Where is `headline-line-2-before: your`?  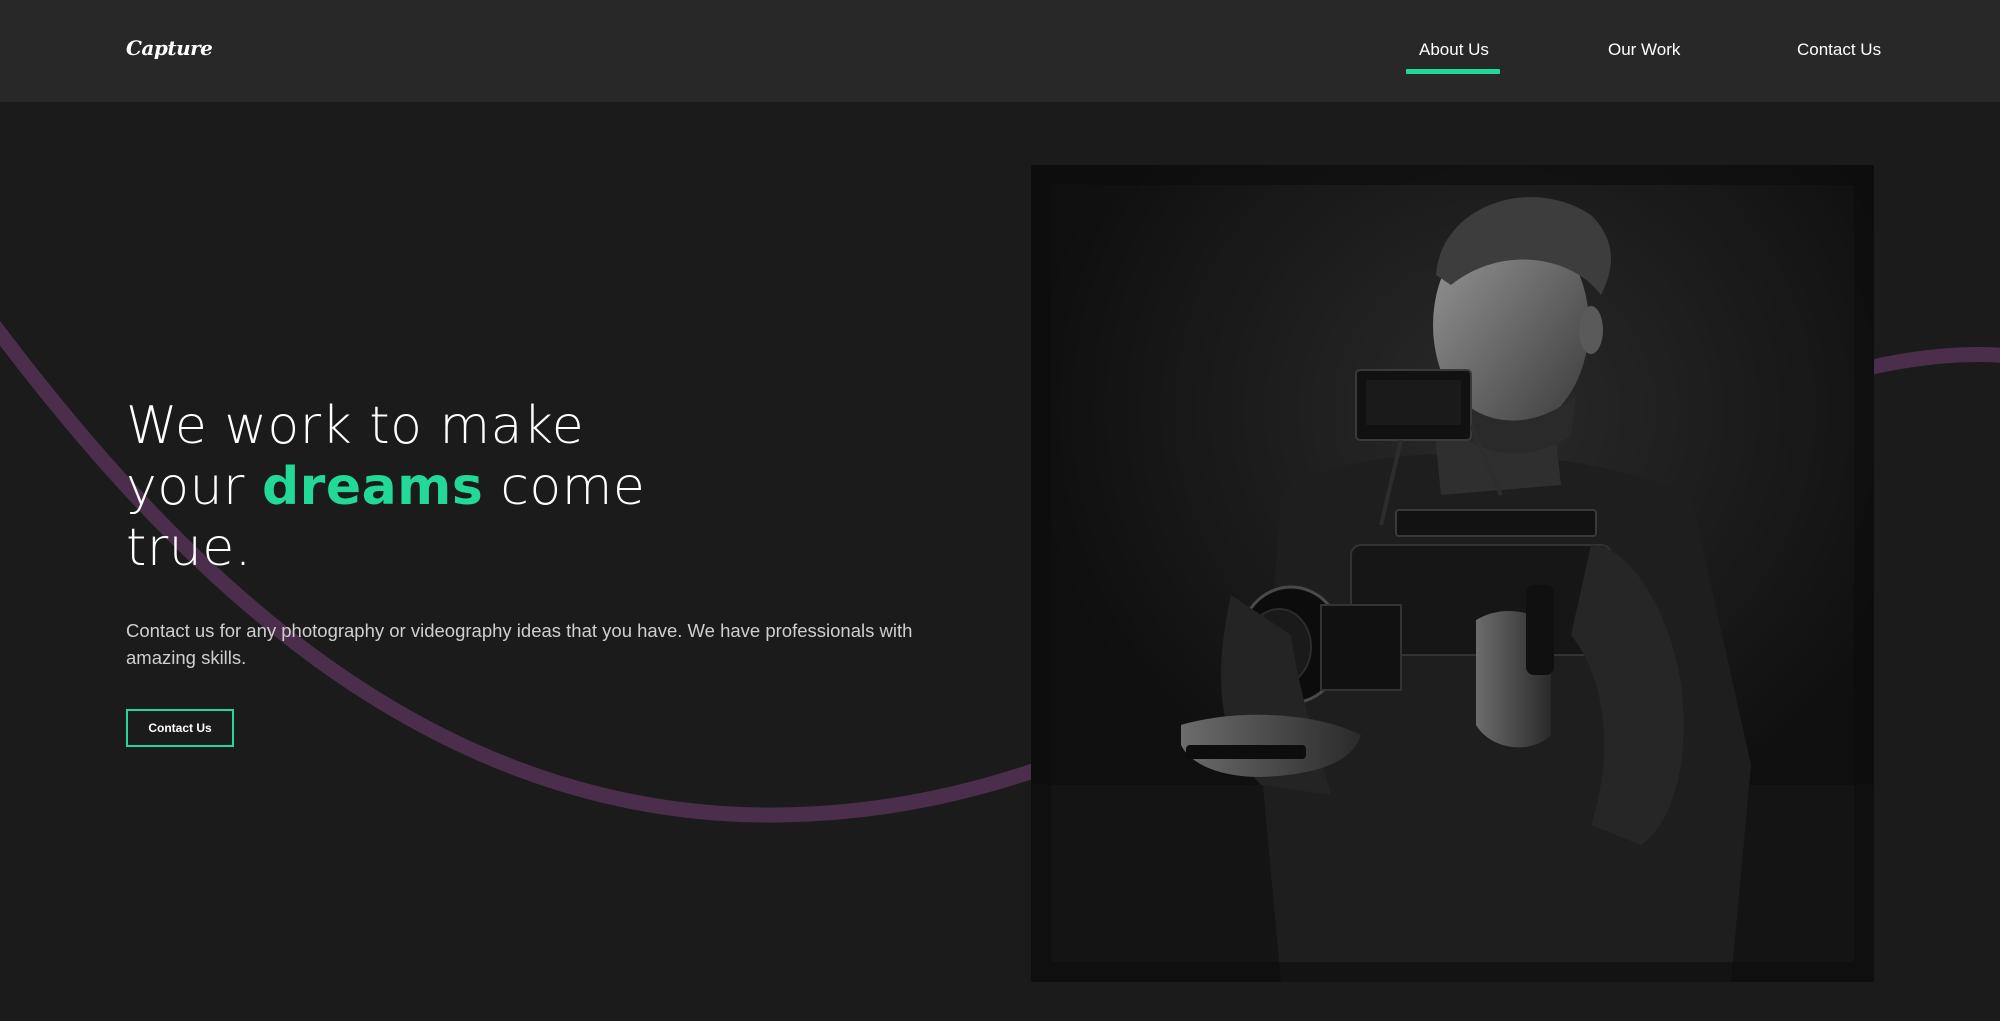
headline-line-2-before: your is located at coordinates (194, 487).